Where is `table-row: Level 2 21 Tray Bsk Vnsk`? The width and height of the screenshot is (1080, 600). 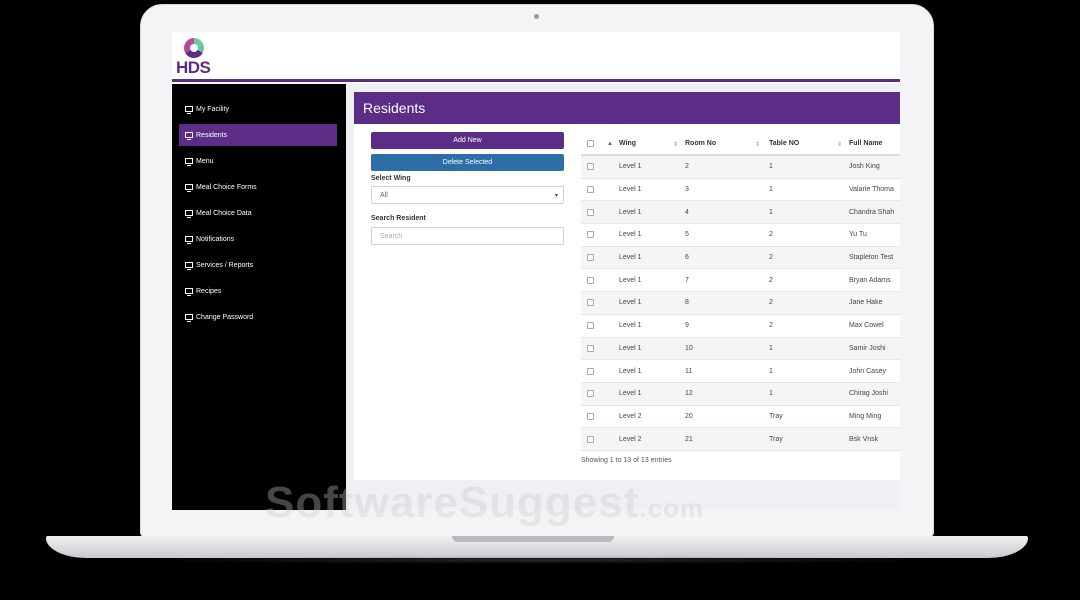
table-row: Level 2 21 Tray Bsk Vnsk is located at coordinates (740, 439).